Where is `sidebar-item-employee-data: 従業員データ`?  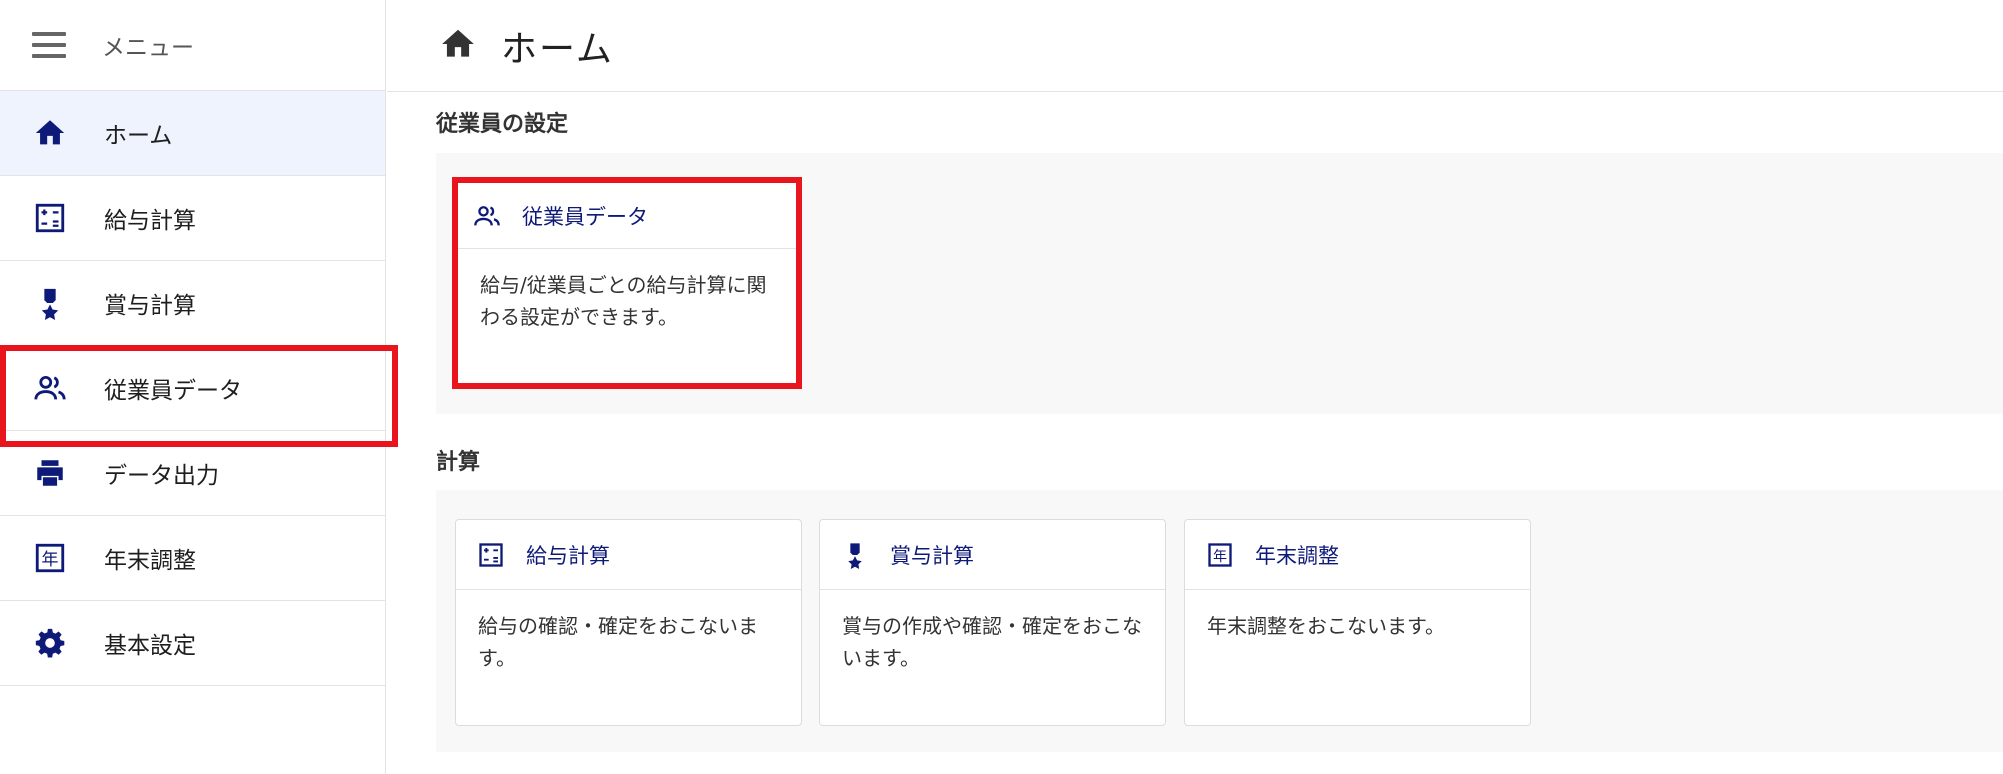
sidebar-item-employee-data: 従業員データ is located at coordinates (199, 396).